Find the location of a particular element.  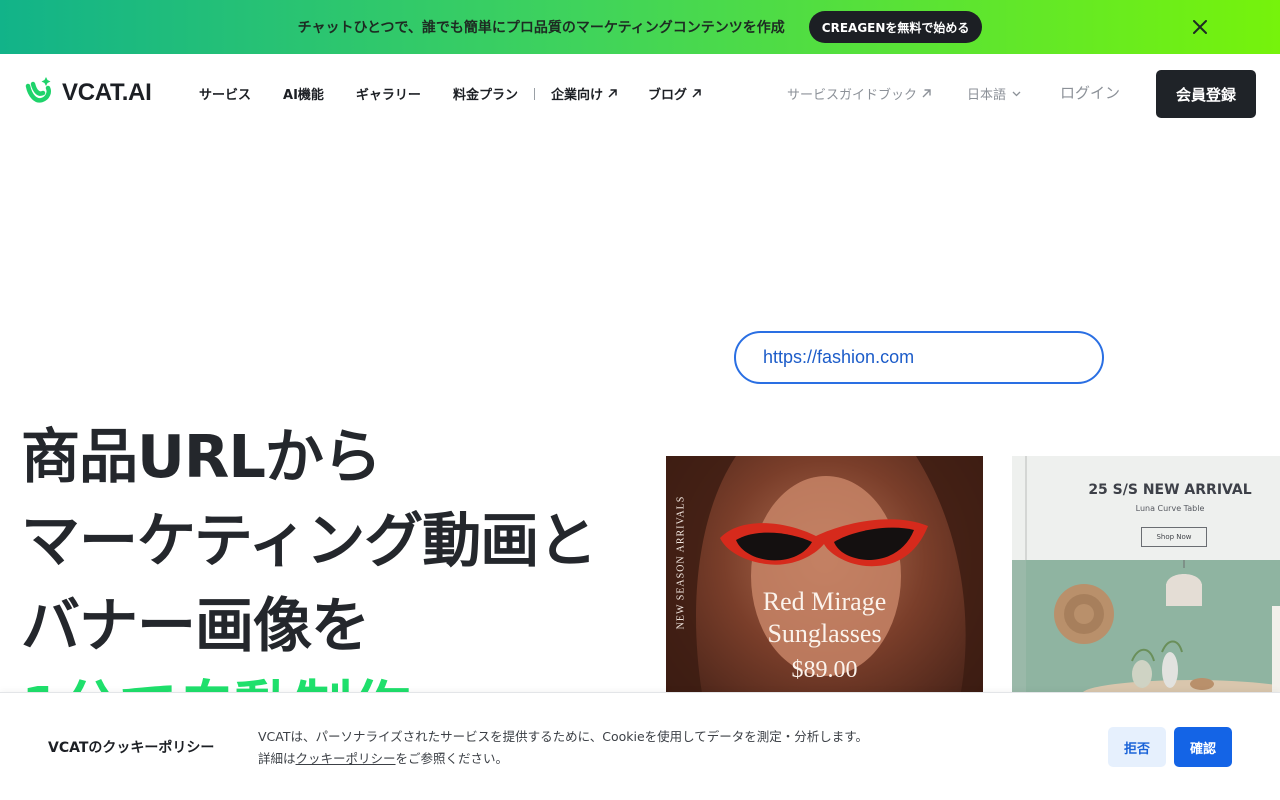

accept-button: 確認 is located at coordinates (1203, 747).